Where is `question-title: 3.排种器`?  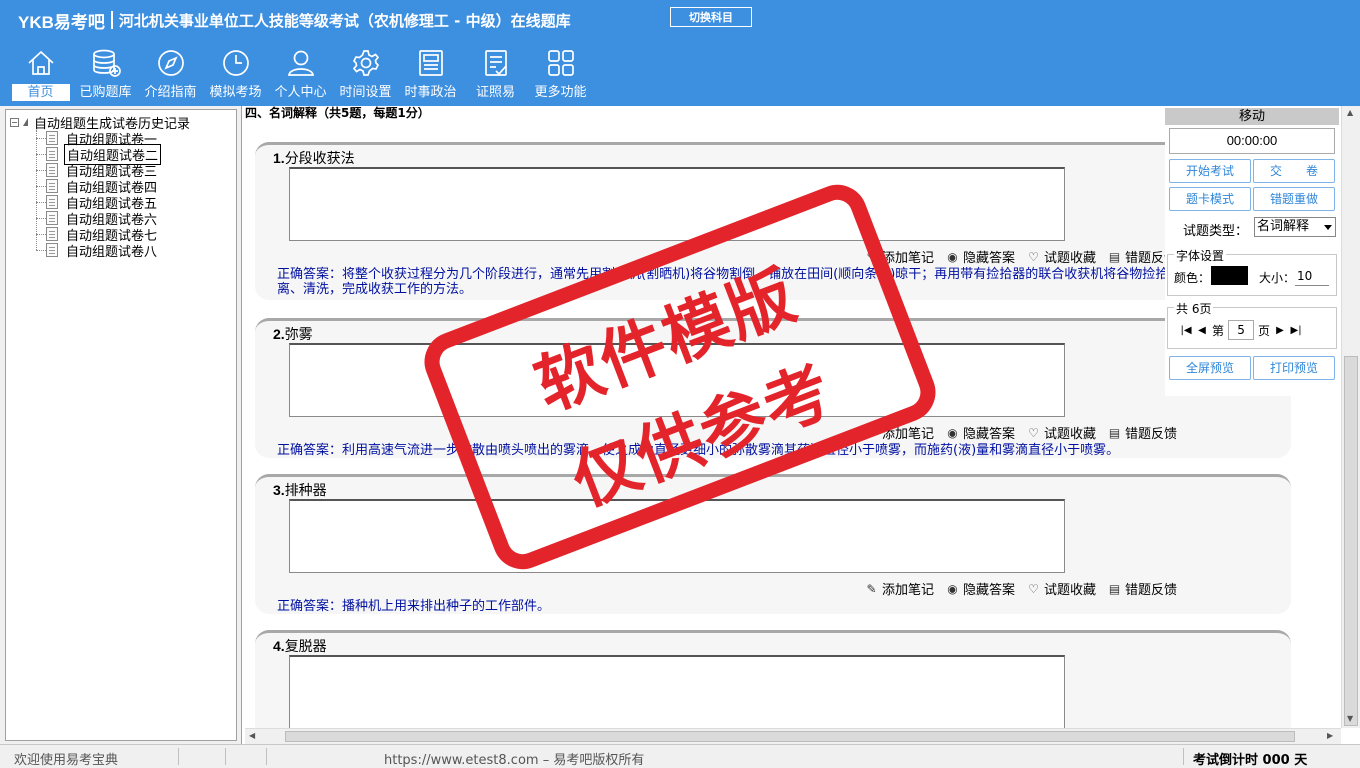
question-title: 3.排种器 is located at coordinates (300, 490).